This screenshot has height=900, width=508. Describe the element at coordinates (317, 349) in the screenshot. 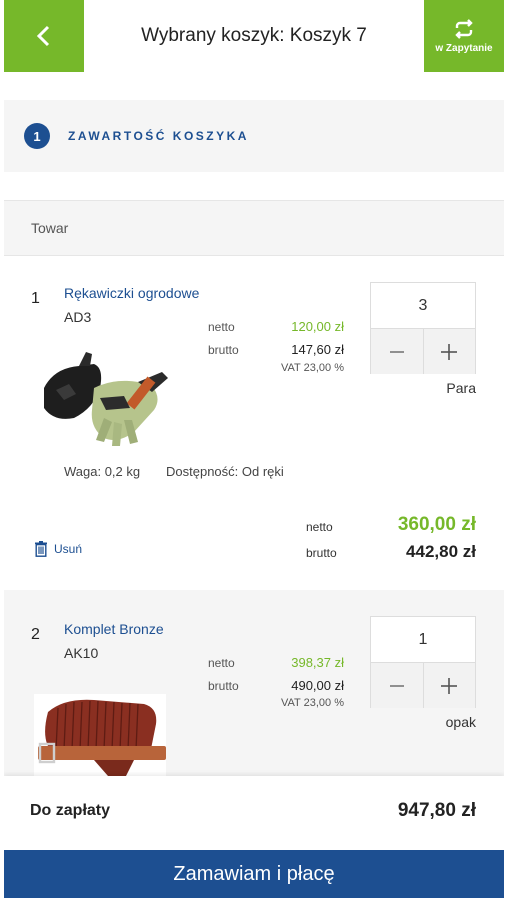

I see `unit-gross-price: 147,60 zł` at that location.